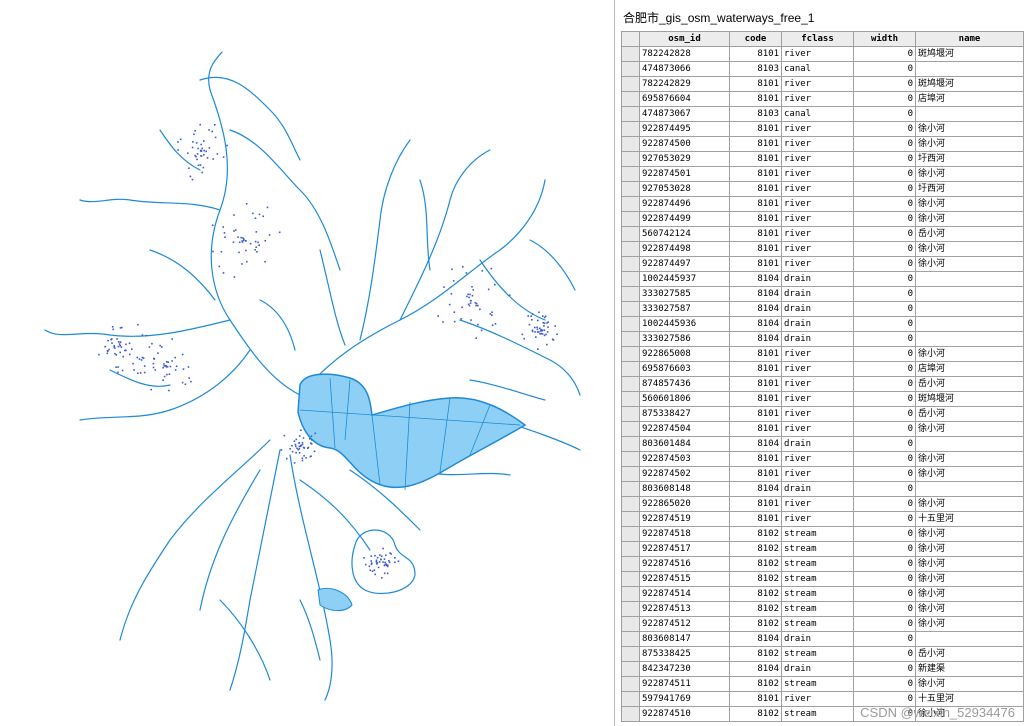 Image resolution: width=1029 pixels, height=726 pixels. I want to click on column-header-width: width, so click(884, 39).